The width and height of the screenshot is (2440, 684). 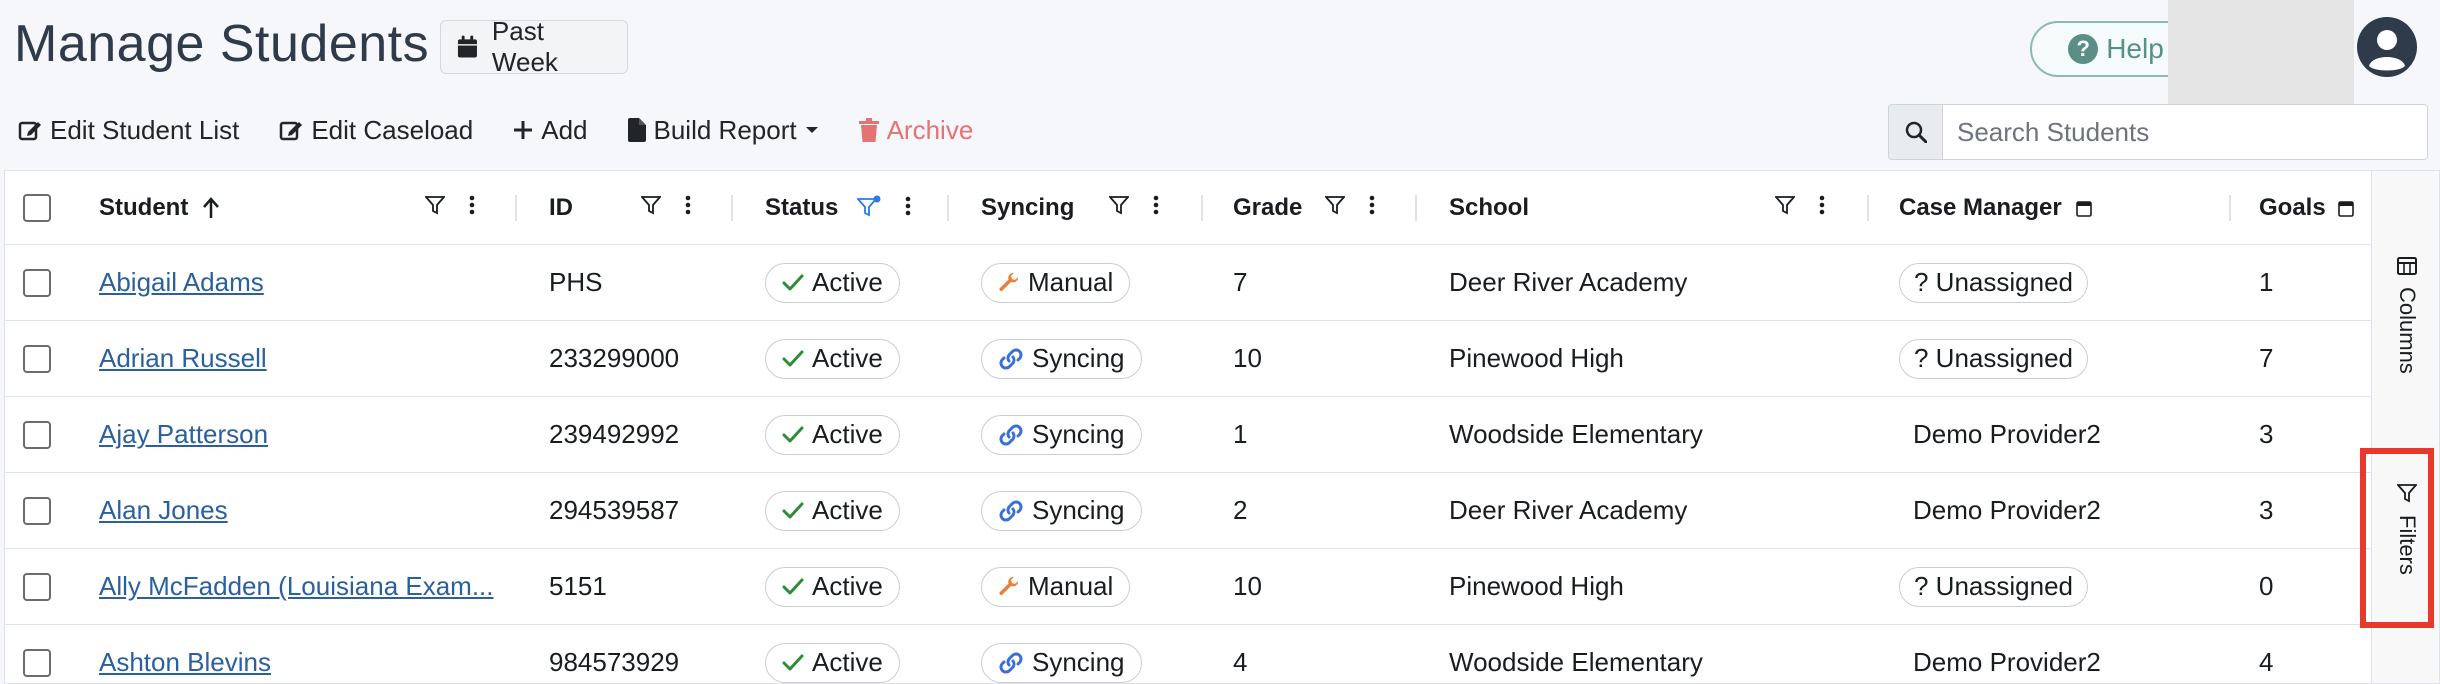 I want to click on id-cell: 984573929, so click(x=614, y=662).